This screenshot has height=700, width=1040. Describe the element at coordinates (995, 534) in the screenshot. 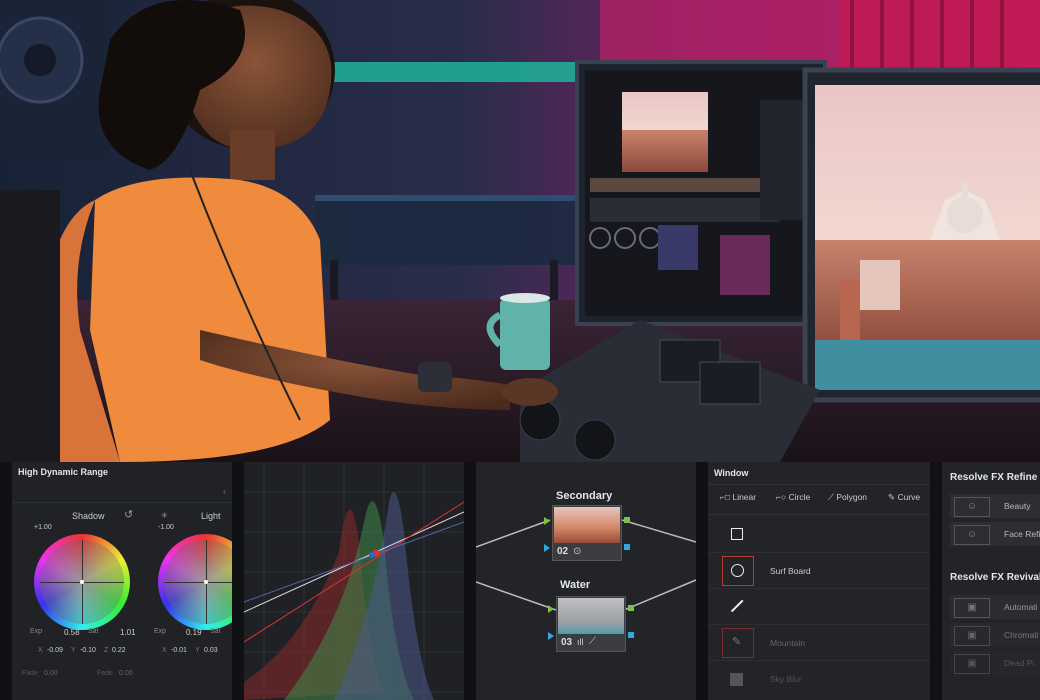

I see `fx-item: ☺ Face Refi` at that location.